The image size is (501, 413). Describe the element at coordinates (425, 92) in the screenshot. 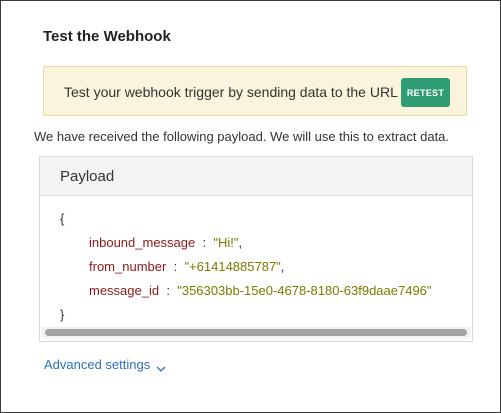

I see `retest-button: RETEST` at that location.